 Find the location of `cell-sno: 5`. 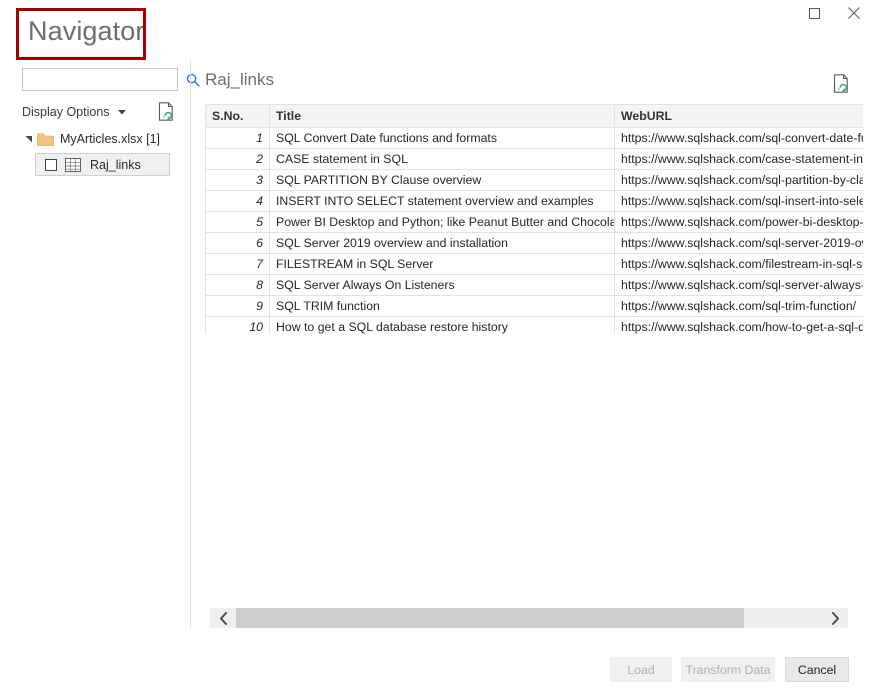

cell-sno: 5 is located at coordinates (237, 222).